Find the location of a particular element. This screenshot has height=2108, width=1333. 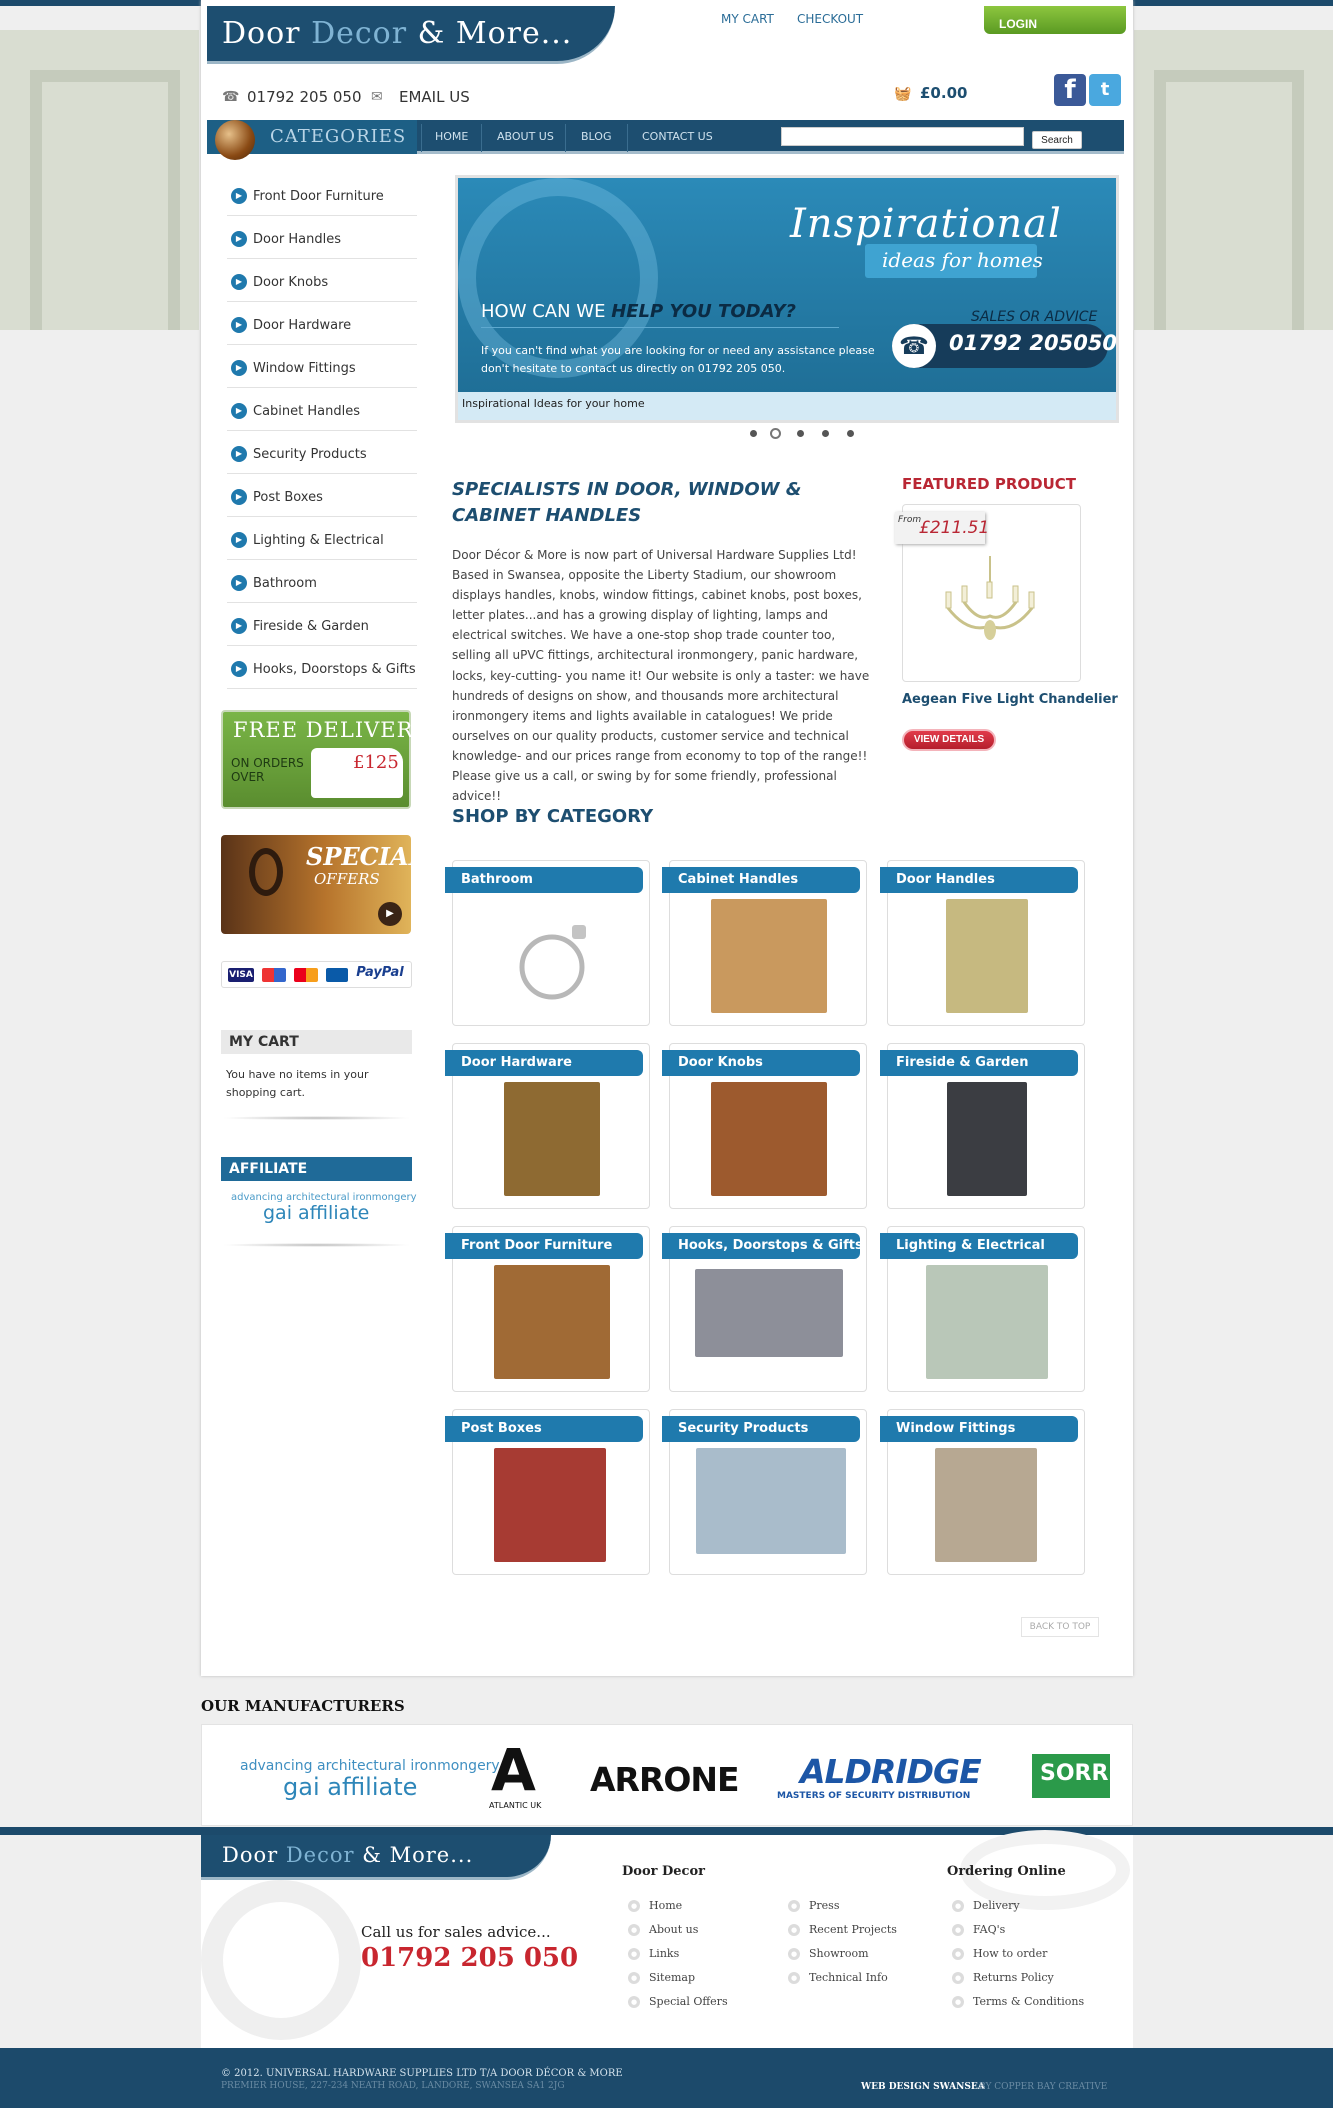

aldridge-logo-tagline: MASTERS OF SECURITY DISTRIBUTION is located at coordinates (874, 1796).